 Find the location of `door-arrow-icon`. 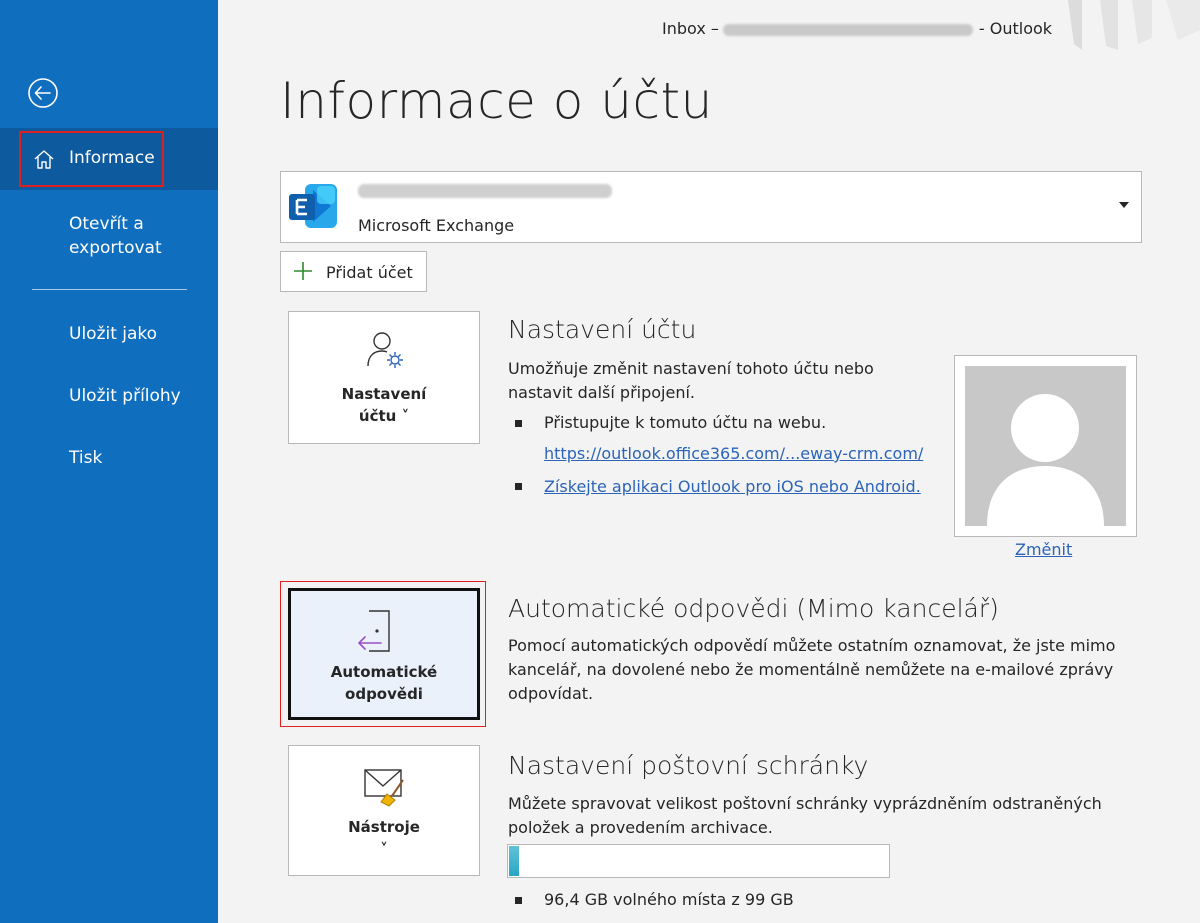

door-arrow-icon is located at coordinates (374, 631).